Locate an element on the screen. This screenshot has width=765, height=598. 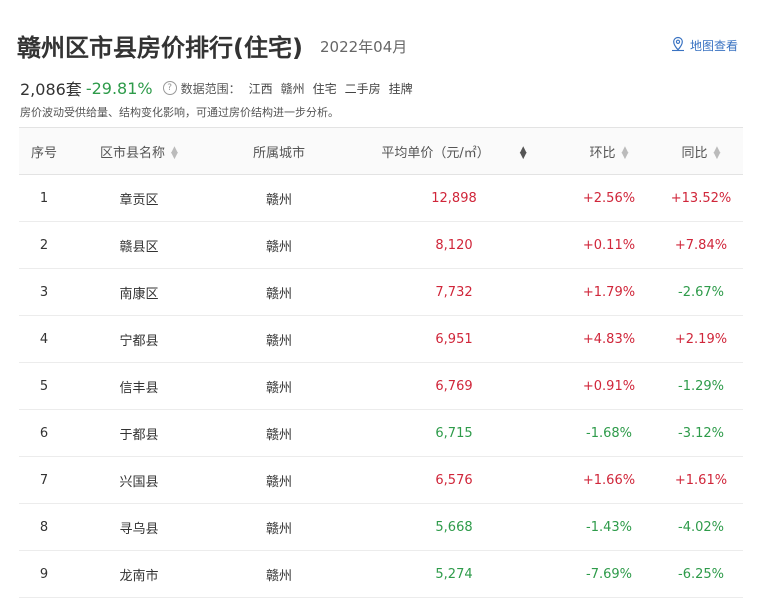
cell-avg-price: 6,576 is located at coordinates (454, 480).